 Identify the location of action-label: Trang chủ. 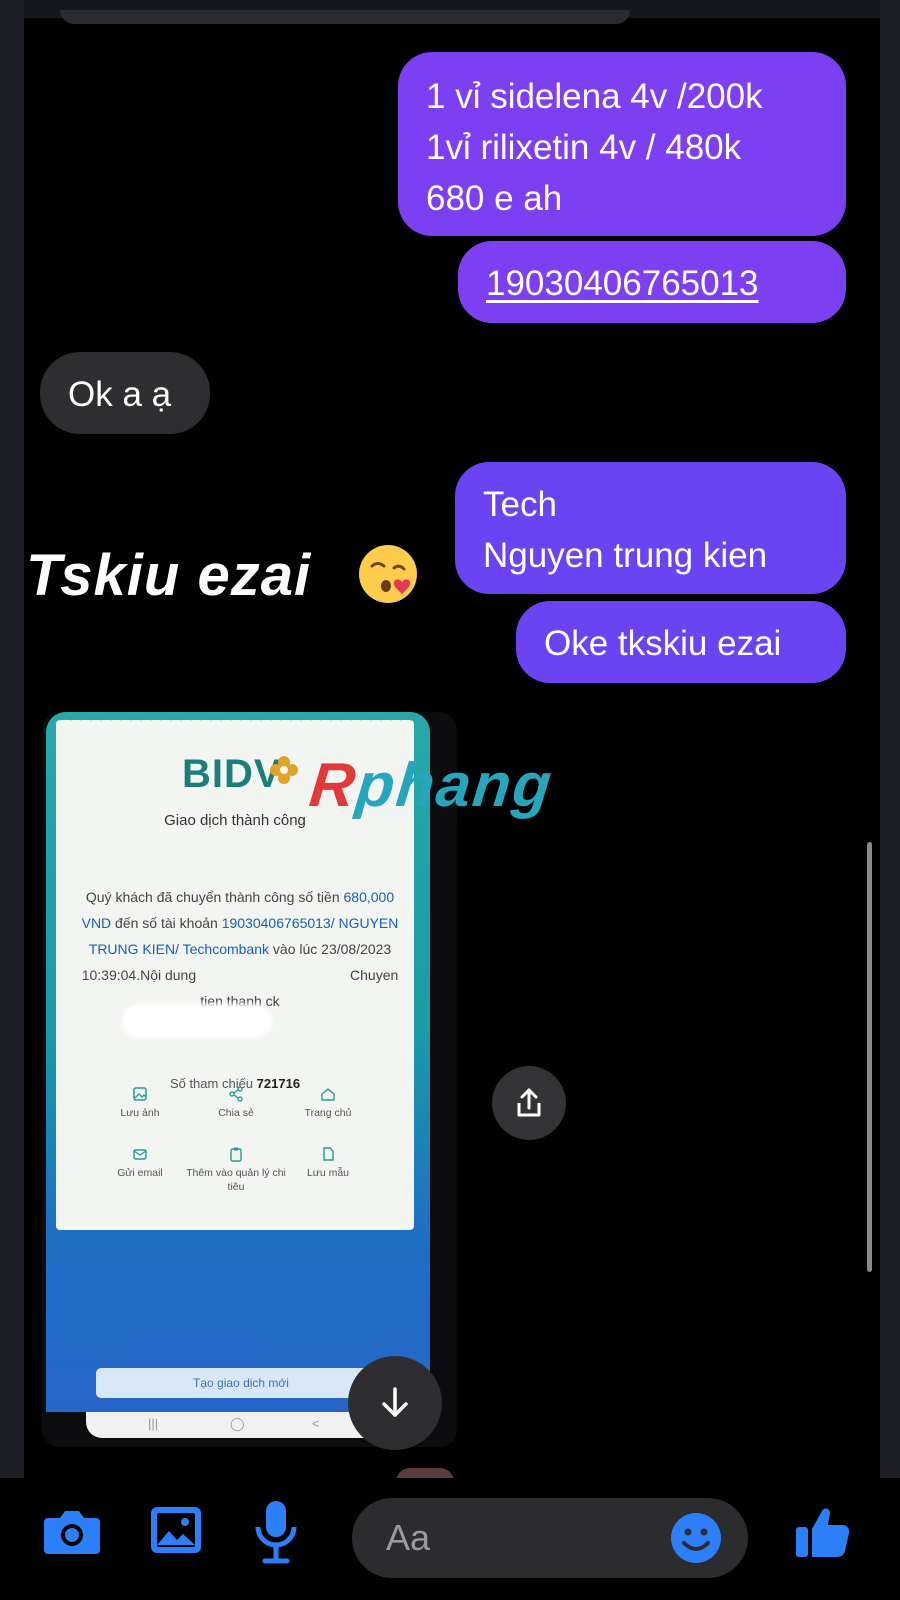
(328, 1113).